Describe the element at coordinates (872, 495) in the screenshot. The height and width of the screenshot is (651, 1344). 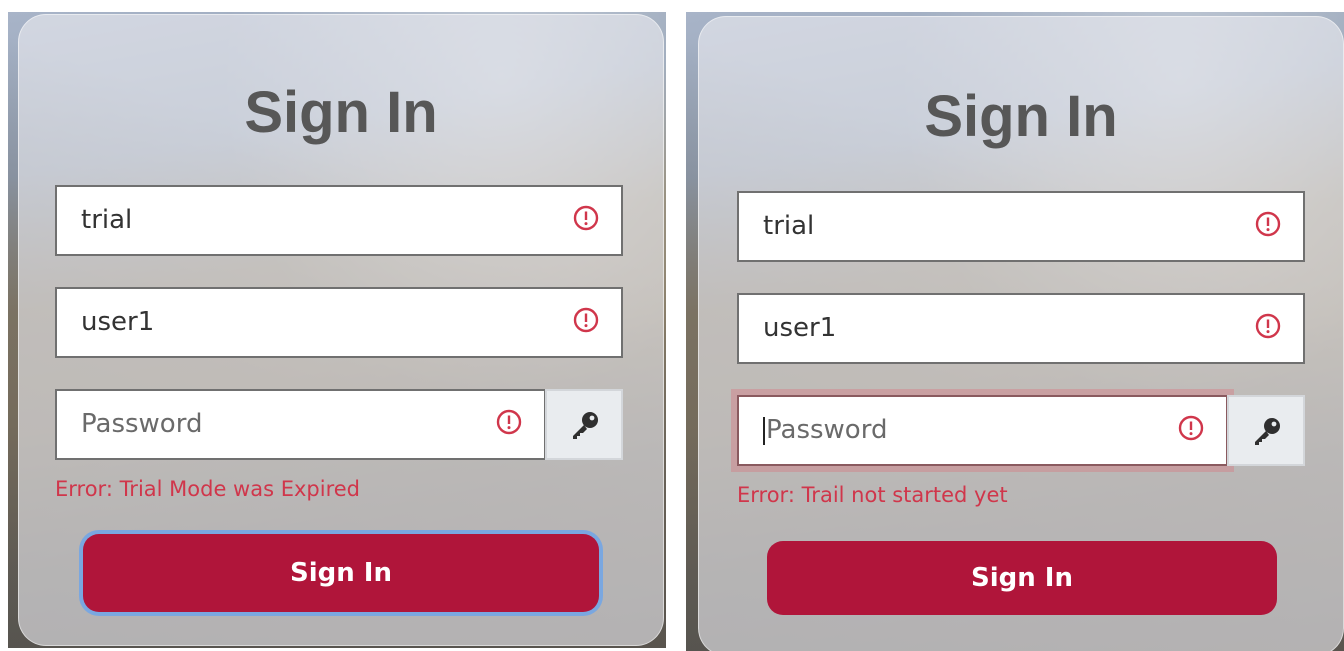
I see `error-message: Error: Trail not started yet` at that location.